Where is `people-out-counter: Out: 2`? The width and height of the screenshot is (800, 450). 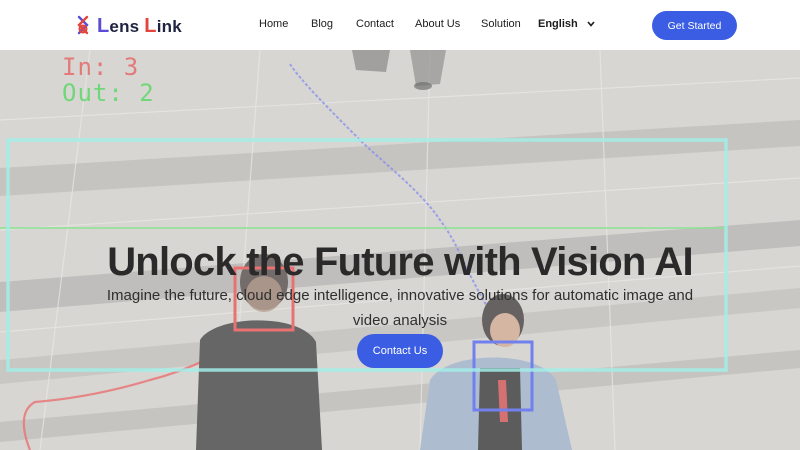
people-out-counter: Out: 2 is located at coordinates (108, 93).